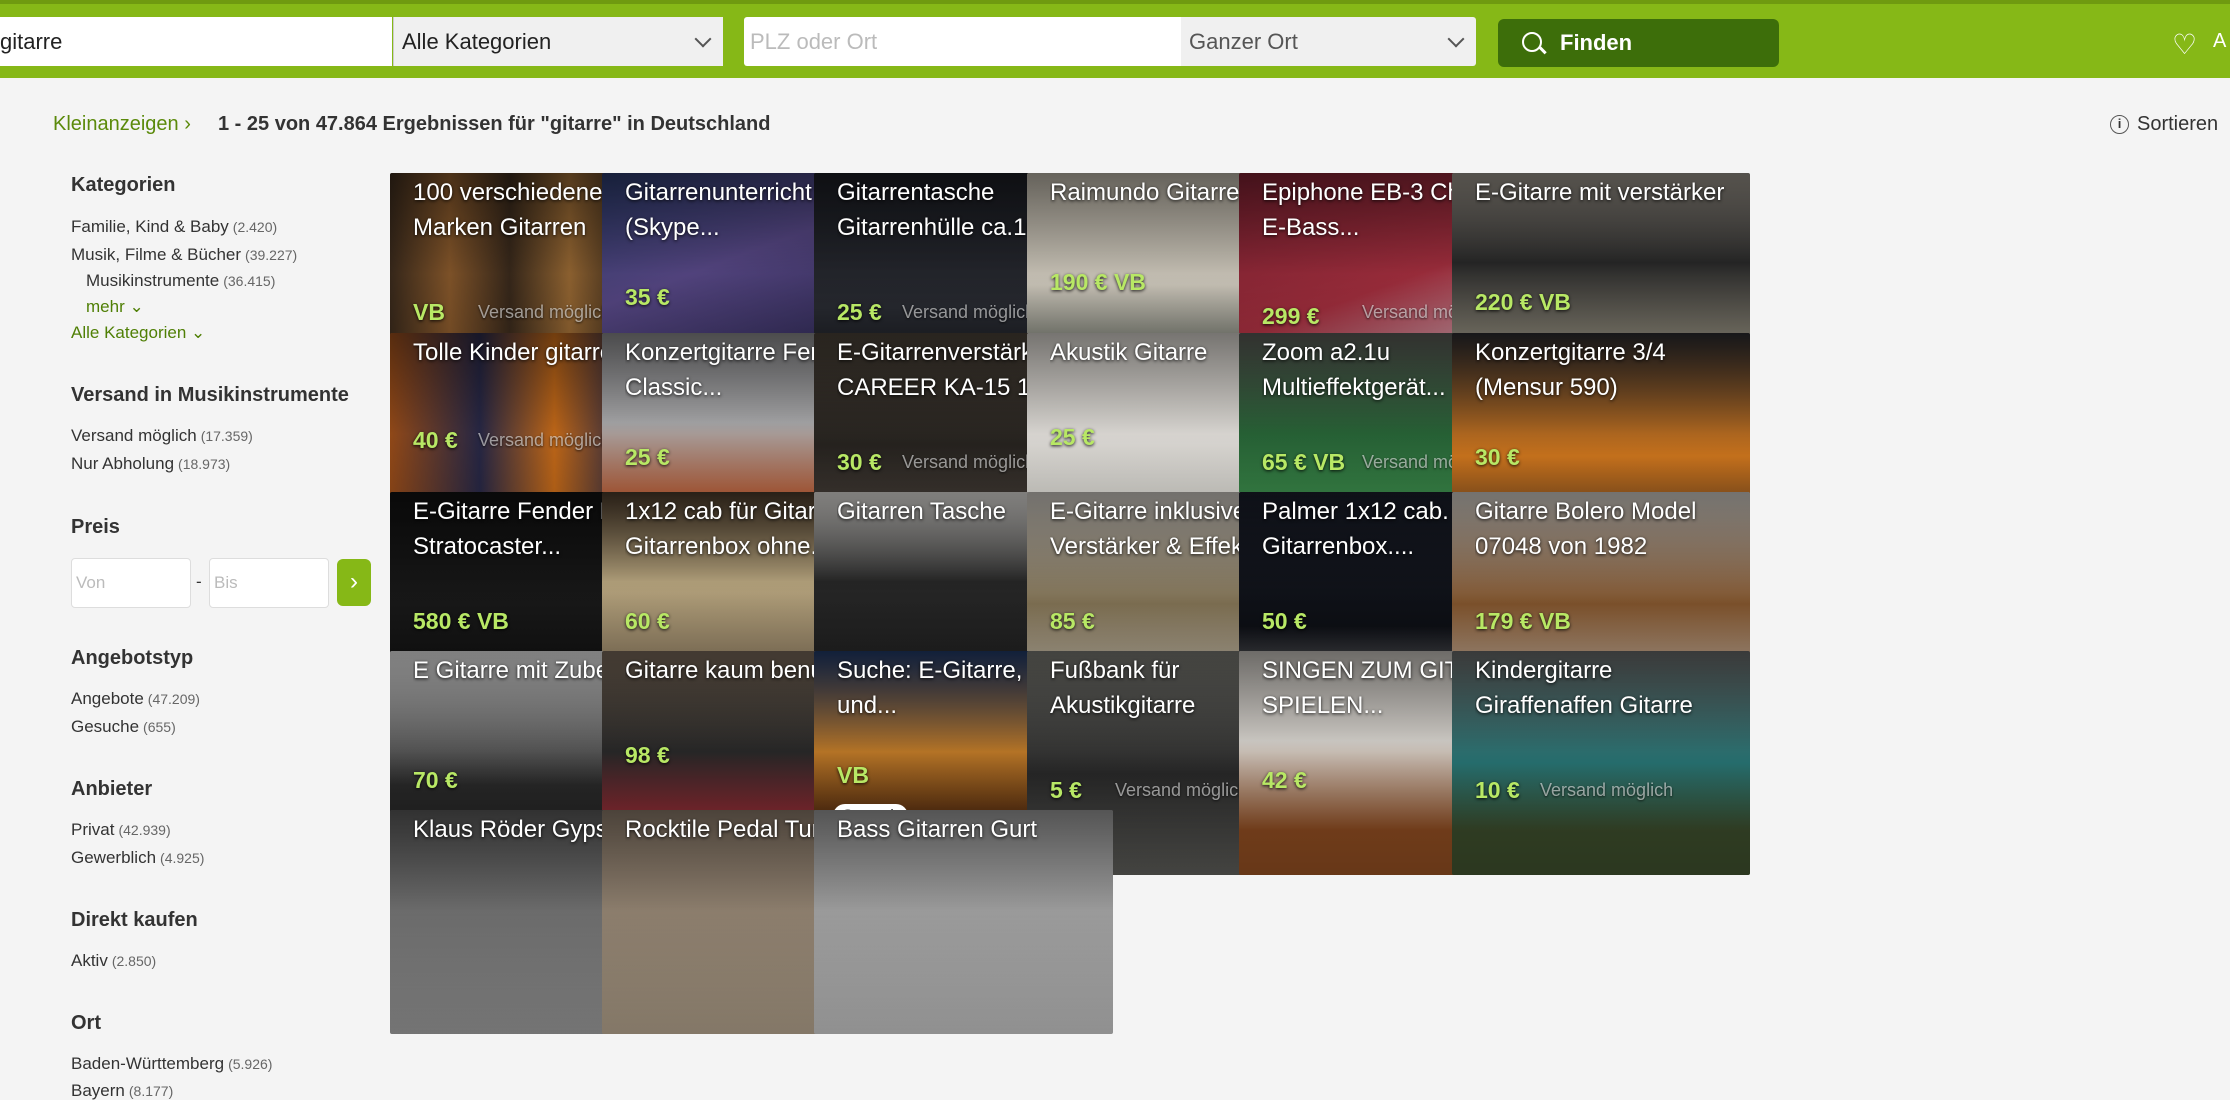 Image resolution: width=2230 pixels, height=1100 pixels. I want to click on search-icon, so click(1532, 42).